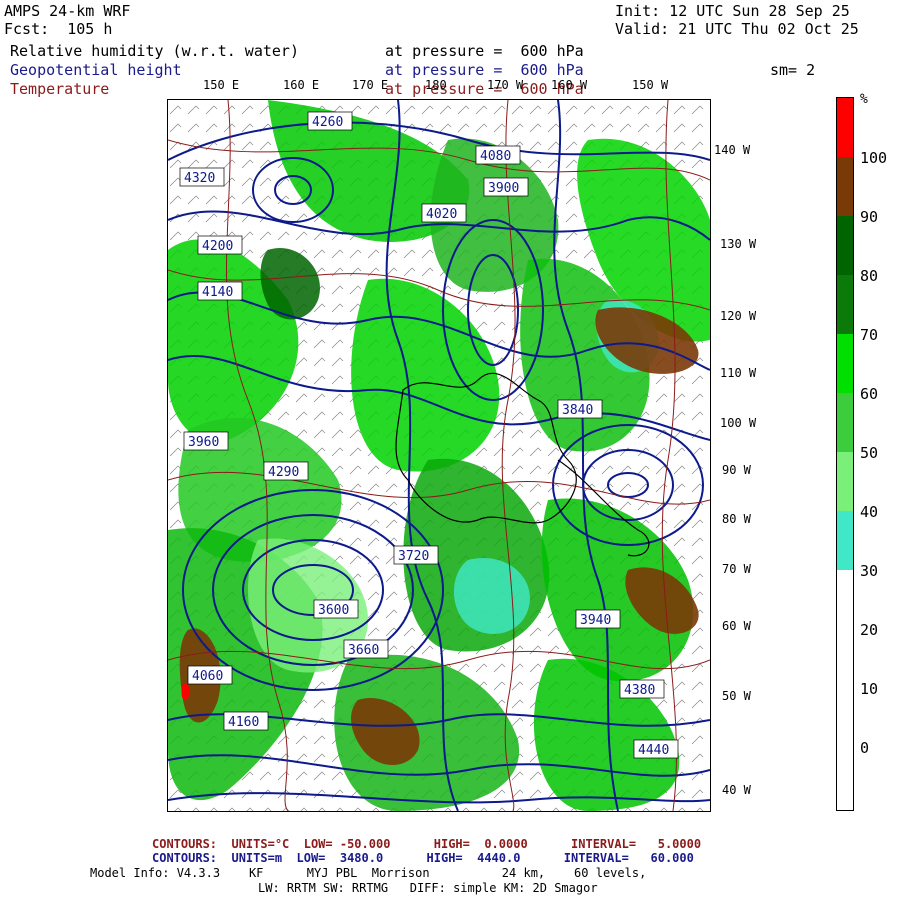  I want to click on colorbar-label: 30, so click(869, 571).